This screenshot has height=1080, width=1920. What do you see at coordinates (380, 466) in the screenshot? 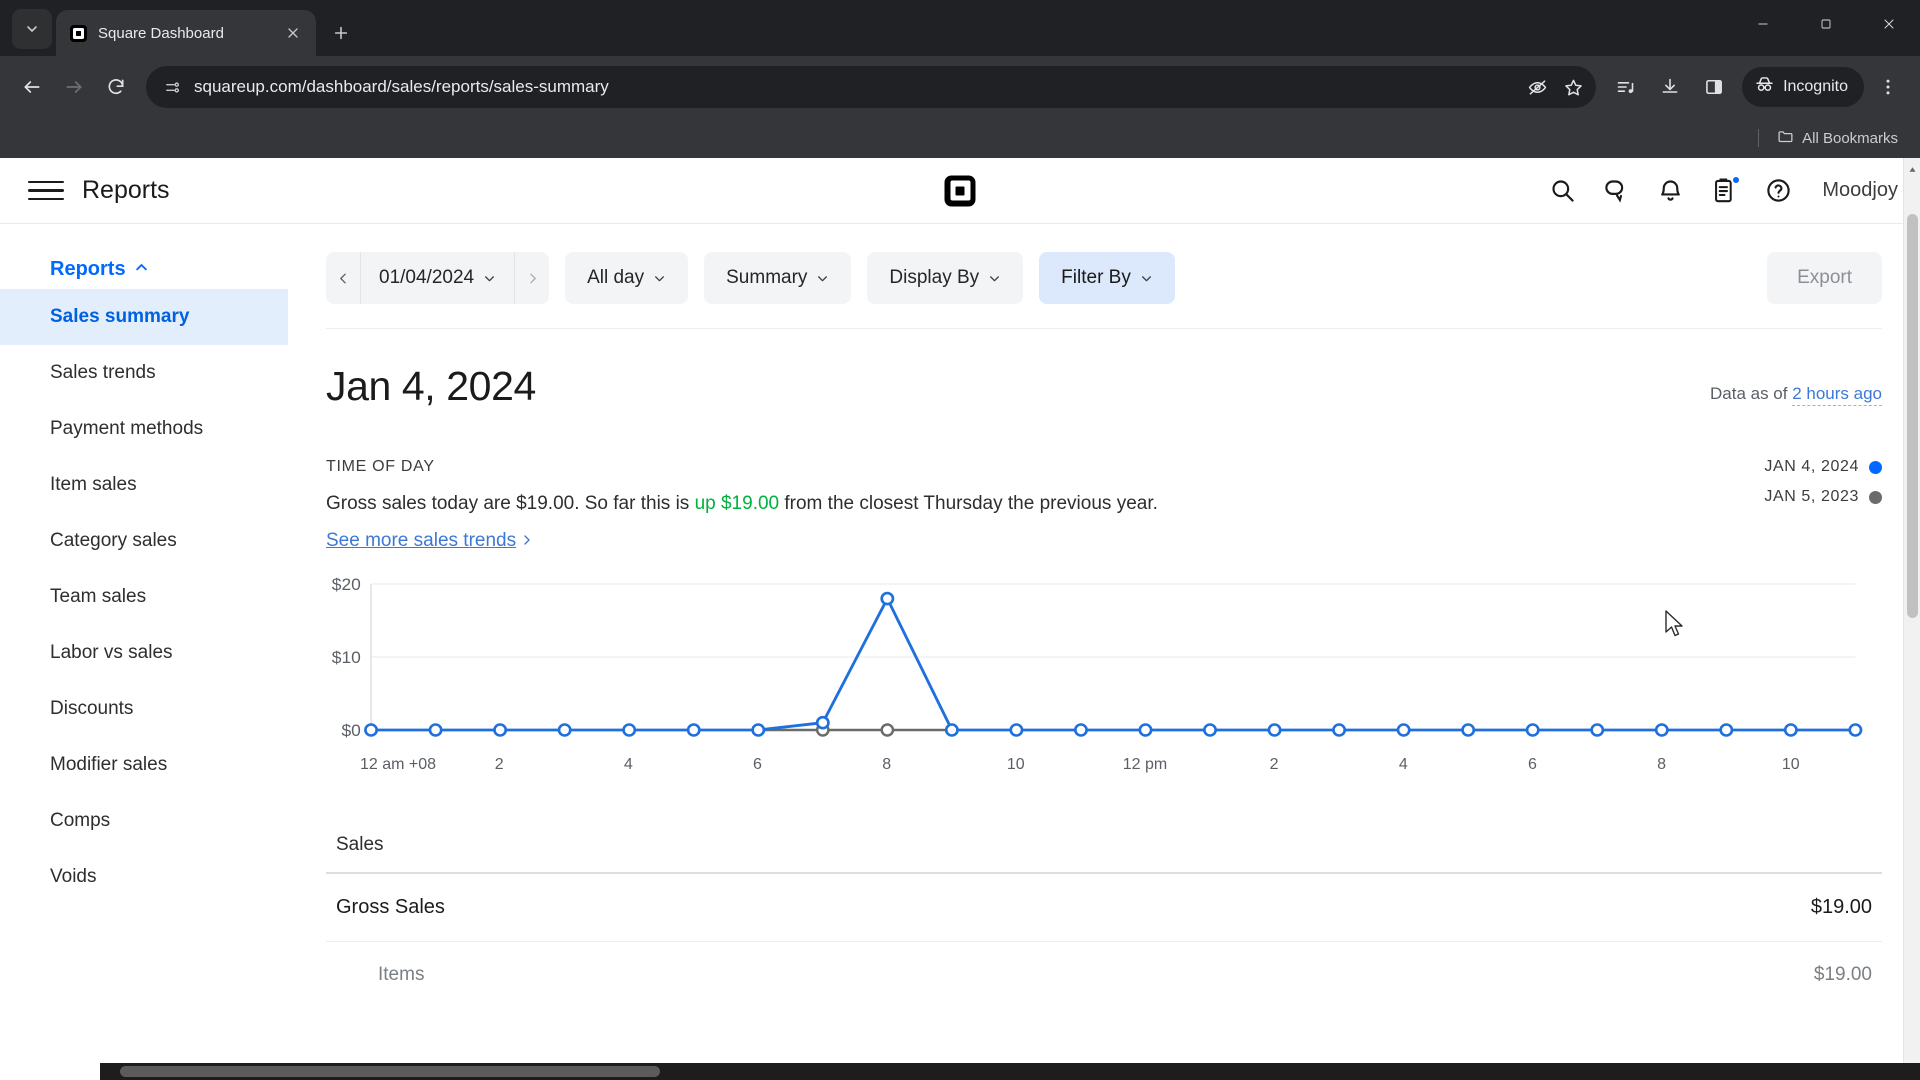
I see `chart-section-label: TIME OF DAY` at bounding box center [380, 466].